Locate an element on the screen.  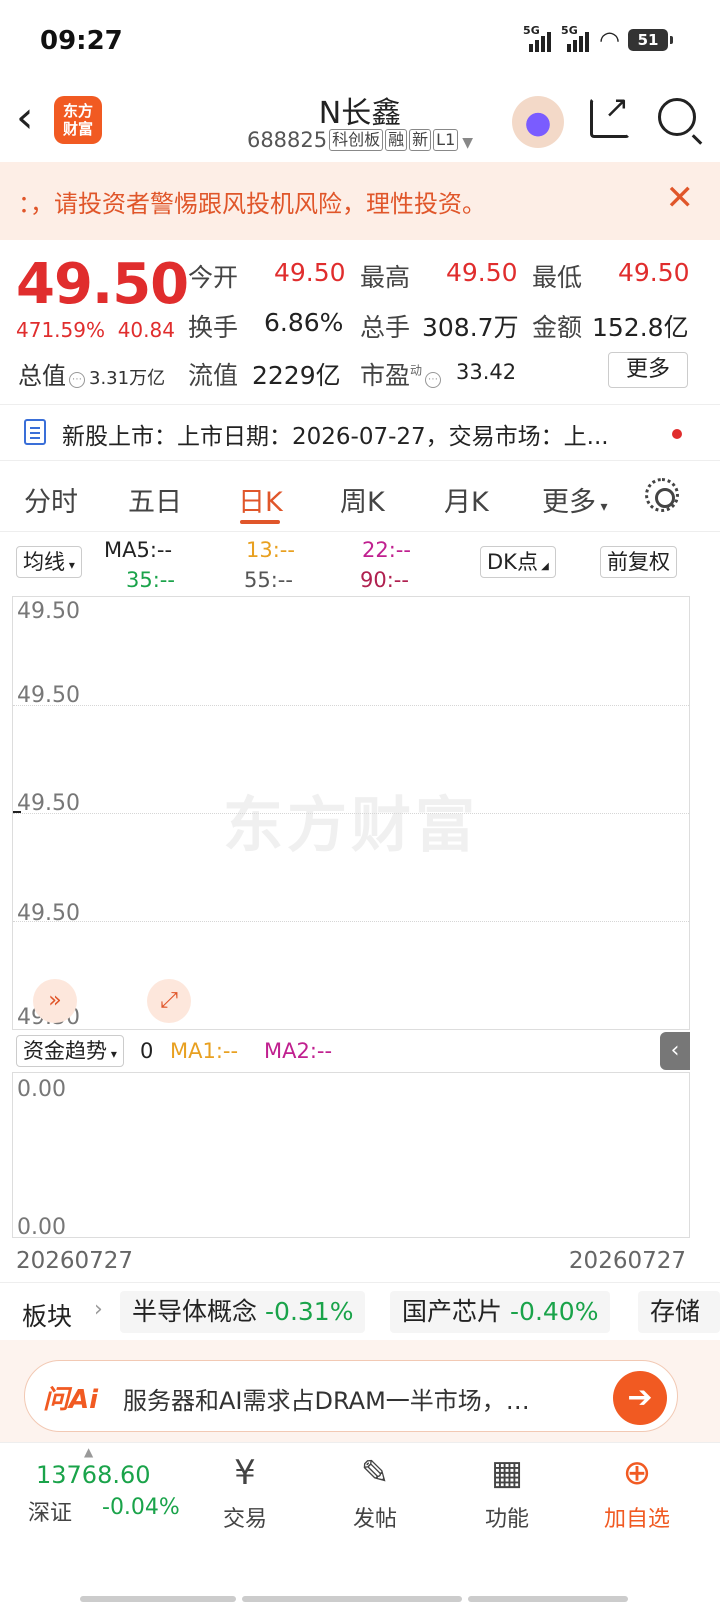
high-value: 49.50 is located at coordinates (482, 272).